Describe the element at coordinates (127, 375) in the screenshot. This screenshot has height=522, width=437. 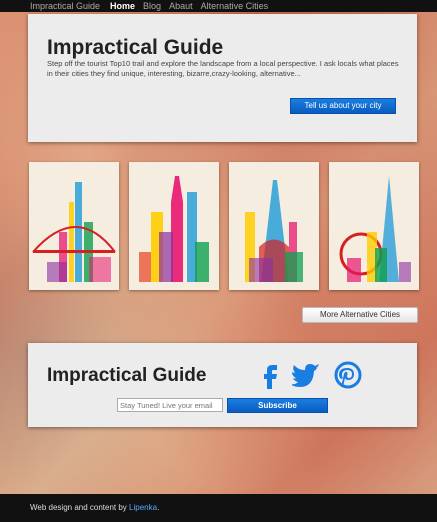
I see `subscribe-title: Impractical Guide` at that location.